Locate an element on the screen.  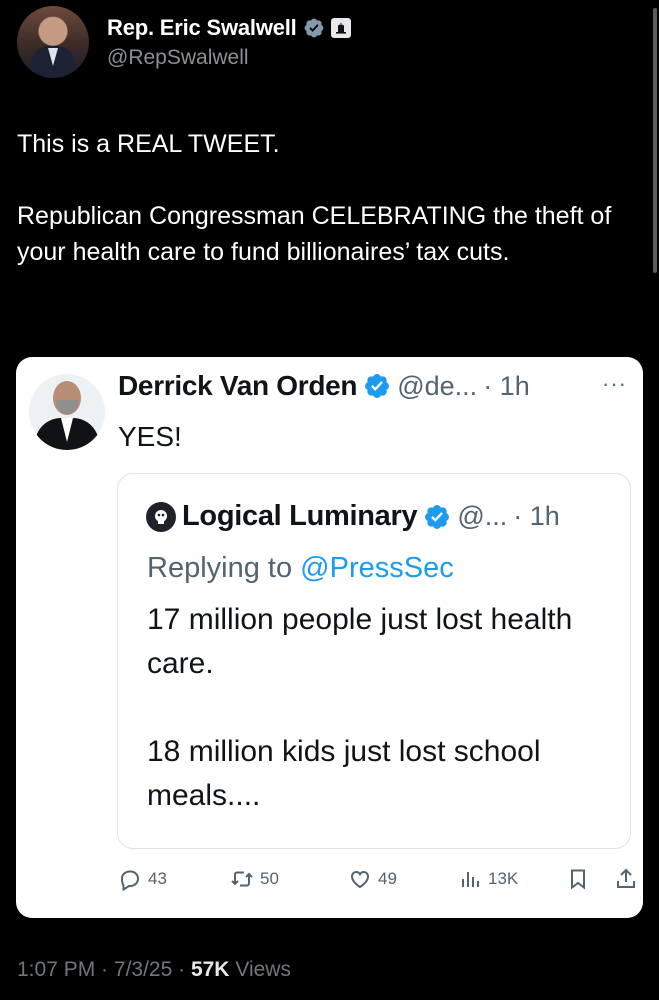
replying-to-mention: @PressSec is located at coordinates (377, 568).